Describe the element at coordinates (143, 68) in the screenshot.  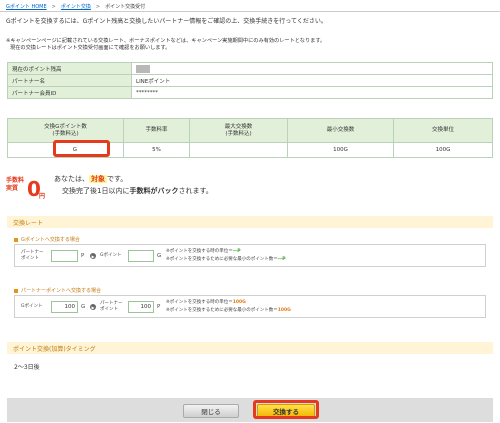
I see `masked-balance` at that location.